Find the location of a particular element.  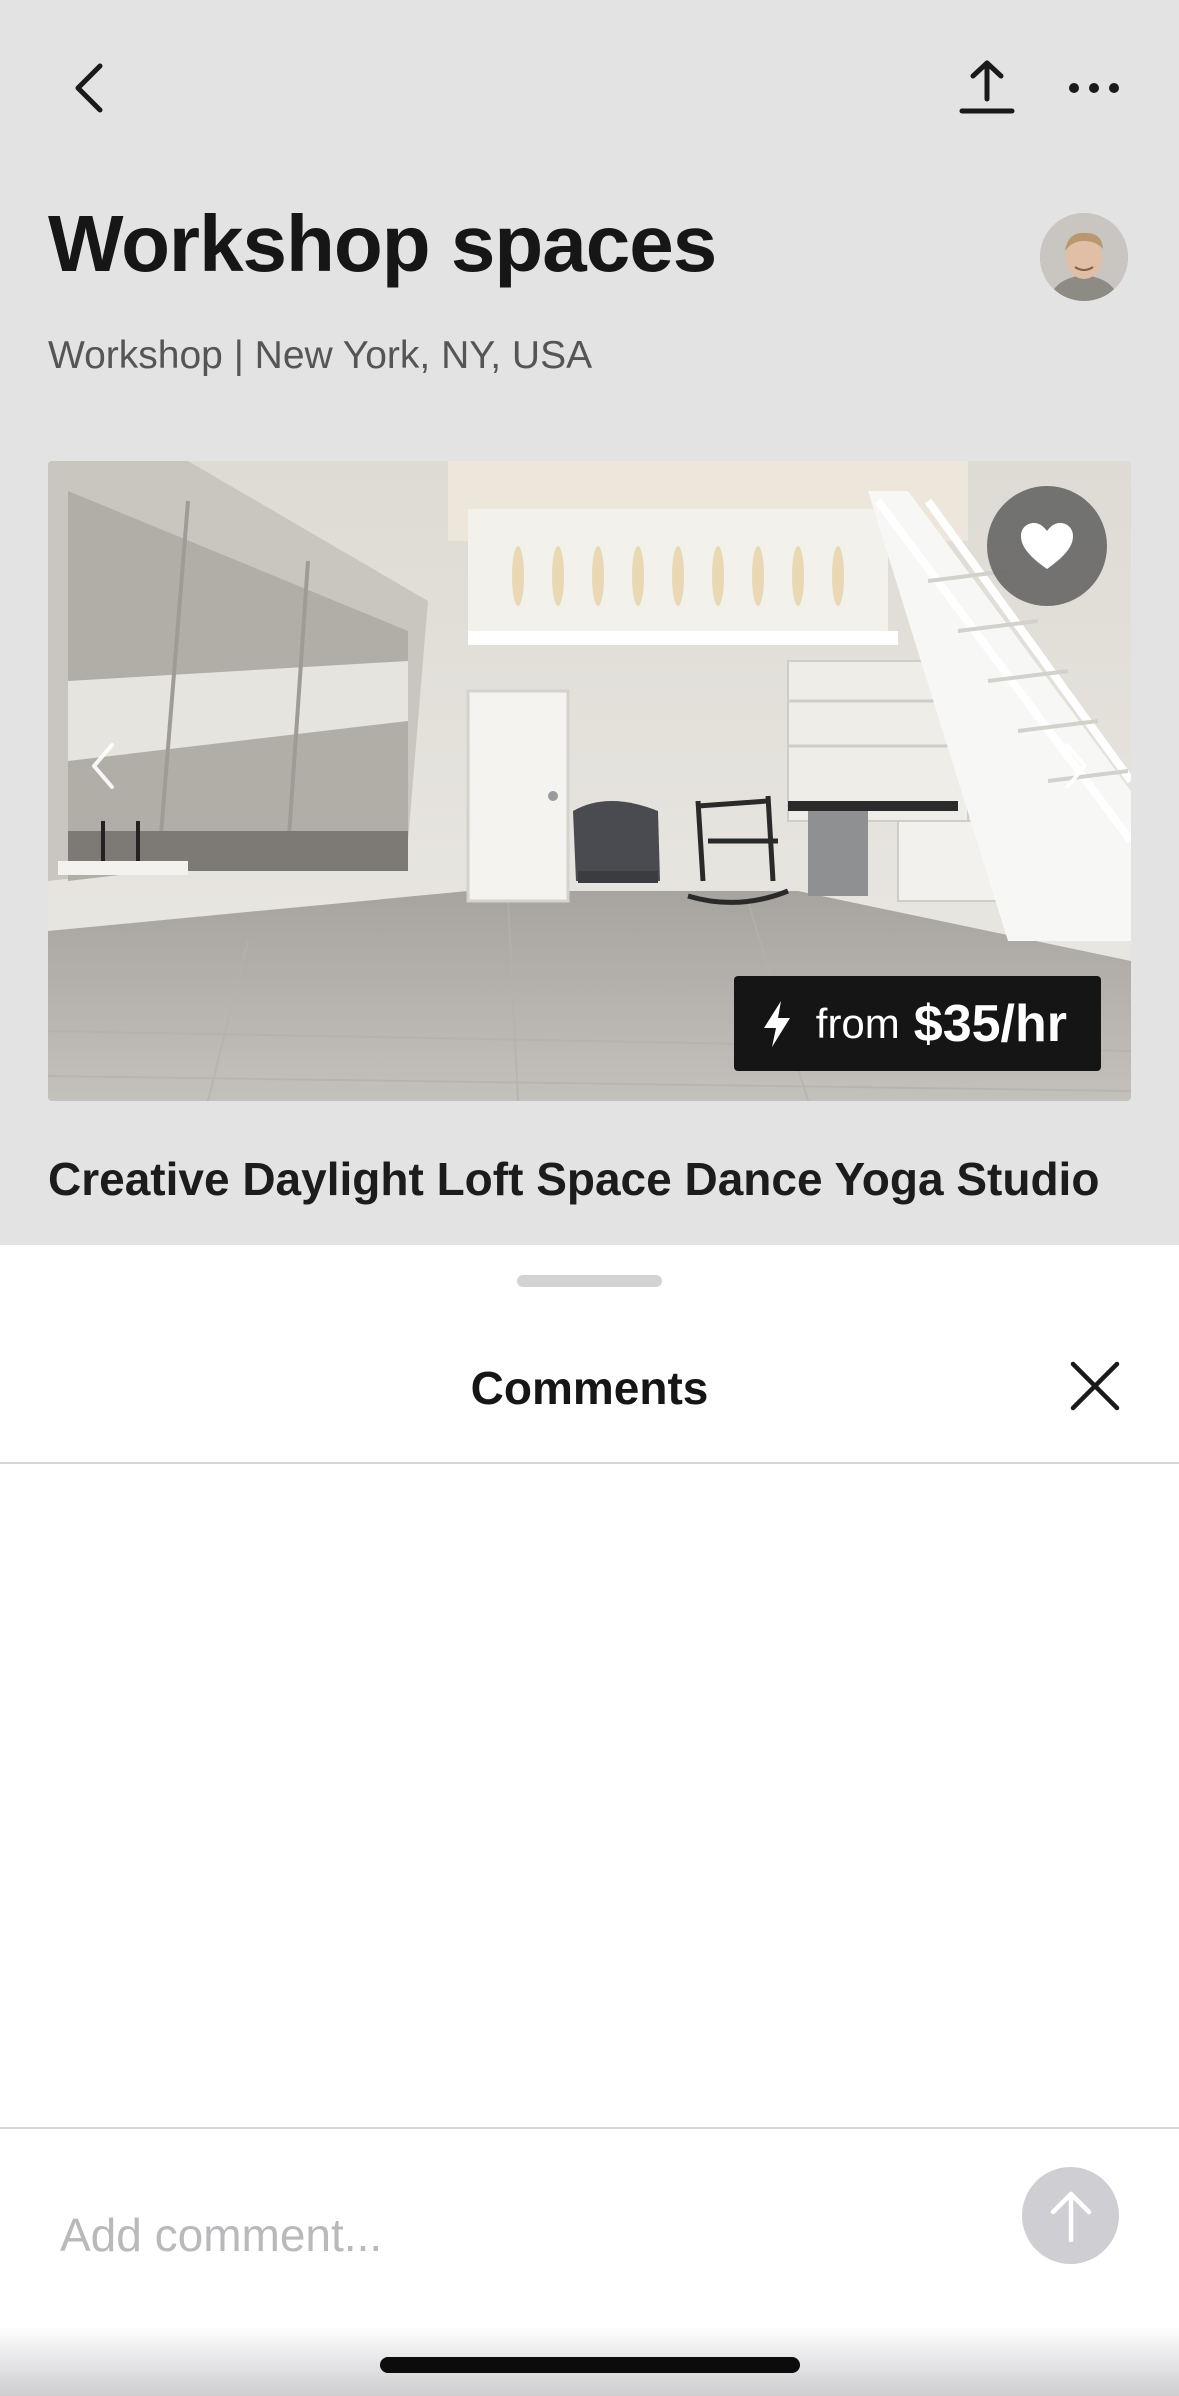

sheet-title: Comments is located at coordinates (589, 1388).